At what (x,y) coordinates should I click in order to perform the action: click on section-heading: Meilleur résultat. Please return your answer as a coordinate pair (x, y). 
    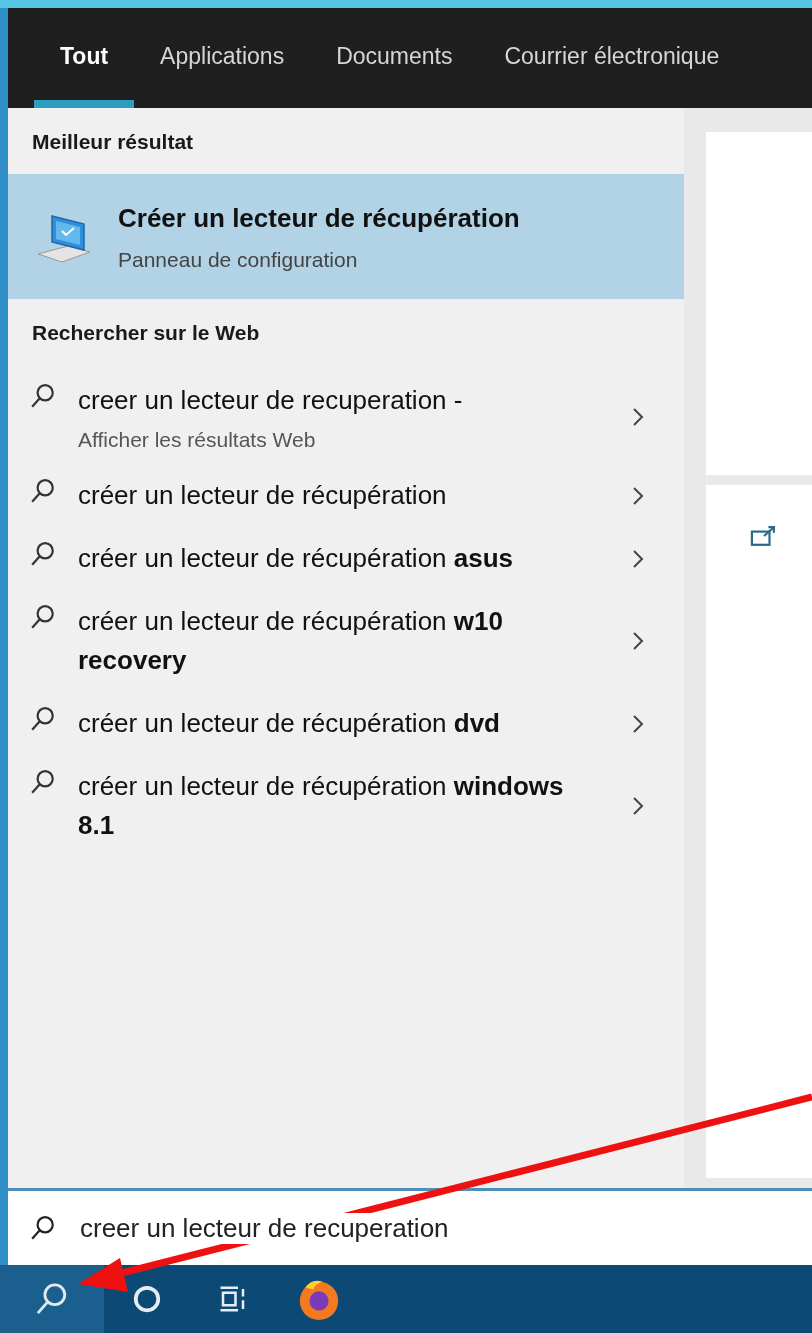
    Looking at the image, I should click on (113, 142).